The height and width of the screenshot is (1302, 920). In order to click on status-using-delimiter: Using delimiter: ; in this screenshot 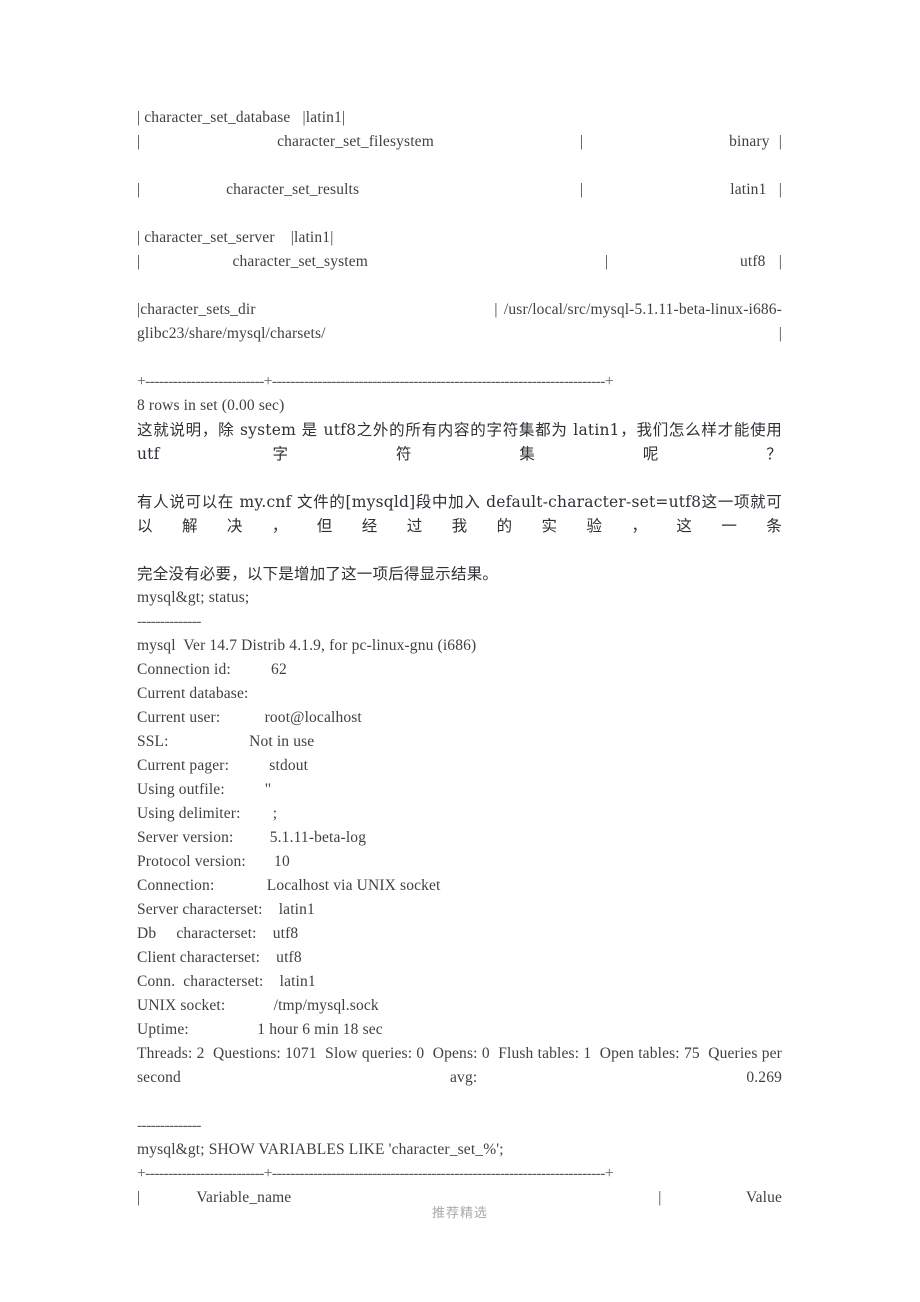, I will do `click(207, 813)`.